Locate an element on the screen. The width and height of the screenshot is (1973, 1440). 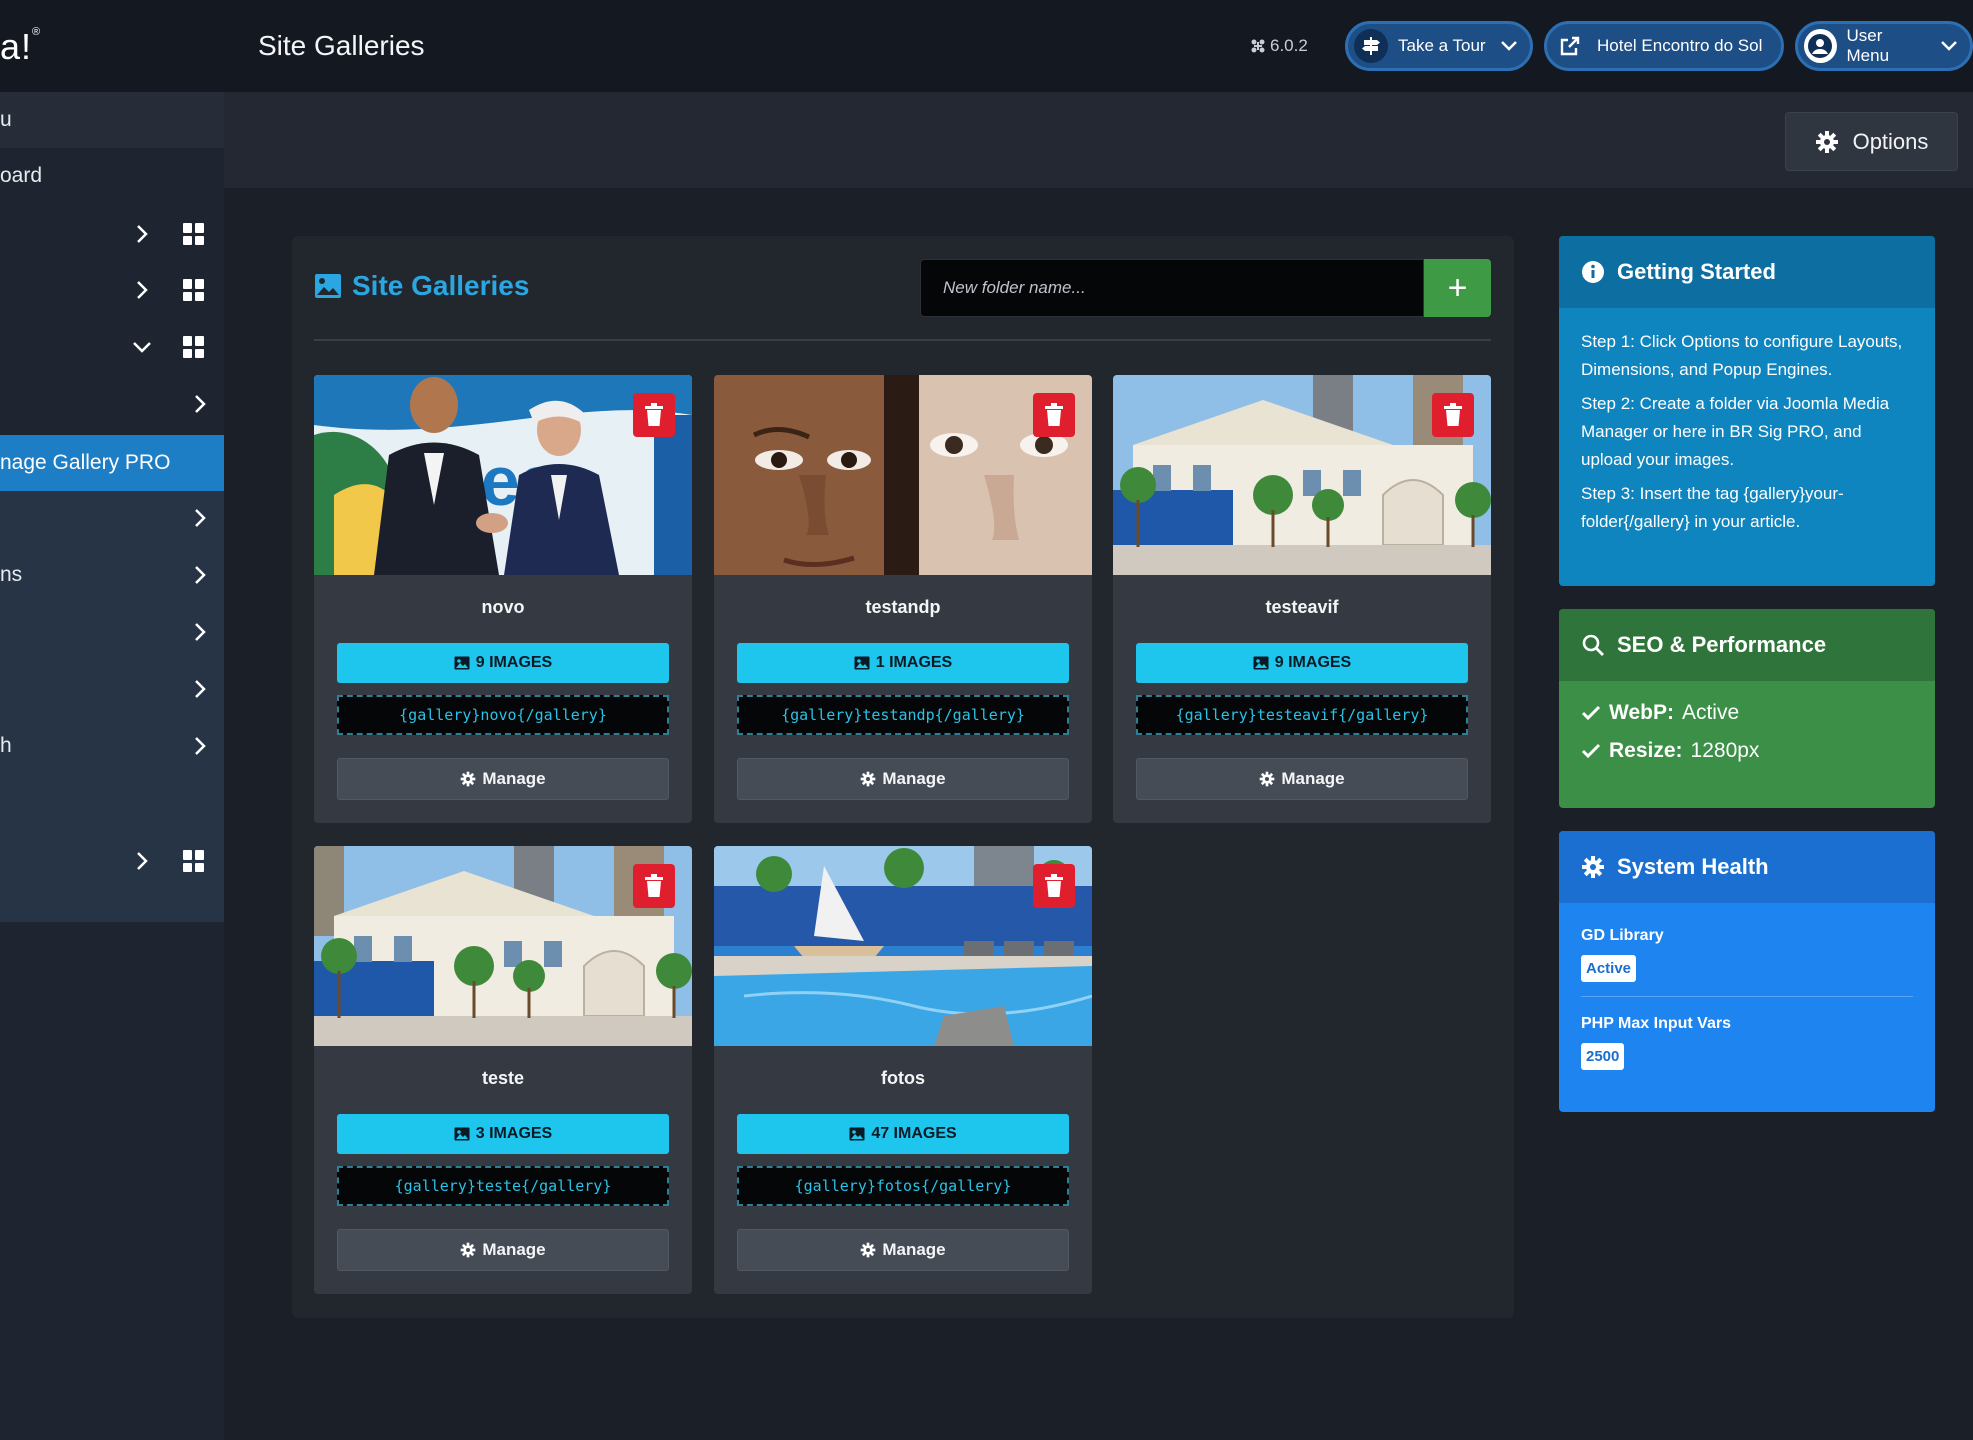
gallery-tag-code: {gallery}fotos{/gallery} is located at coordinates (903, 1186).